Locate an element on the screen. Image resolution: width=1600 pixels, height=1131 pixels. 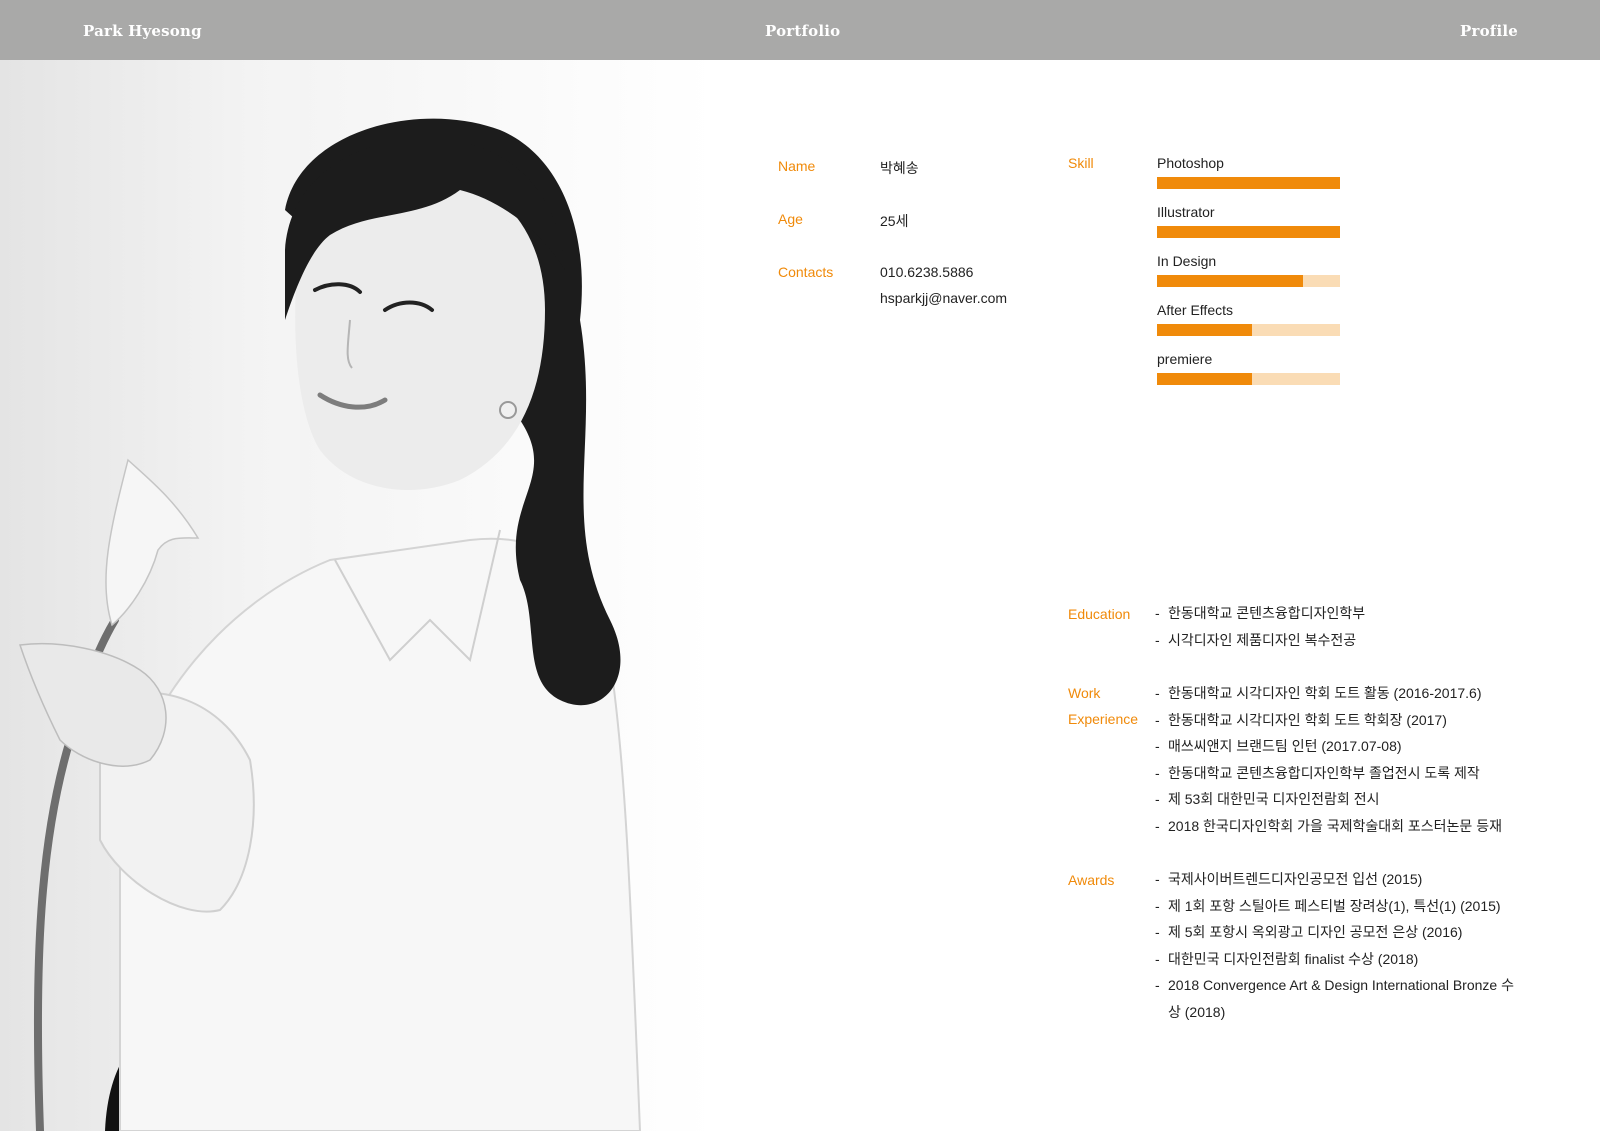
top-bar: Park Hyesong Portfolio Profile is located at coordinates (800, 30).